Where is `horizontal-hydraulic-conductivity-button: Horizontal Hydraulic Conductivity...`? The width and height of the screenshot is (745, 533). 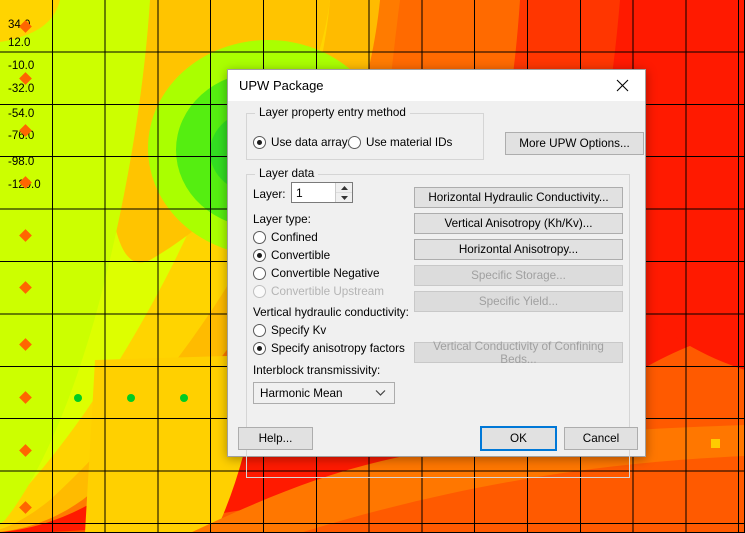 horizontal-hydraulic-conductivity-button: Horizontal Hydraulic Conductivity... is located at coordinates (518, 197).